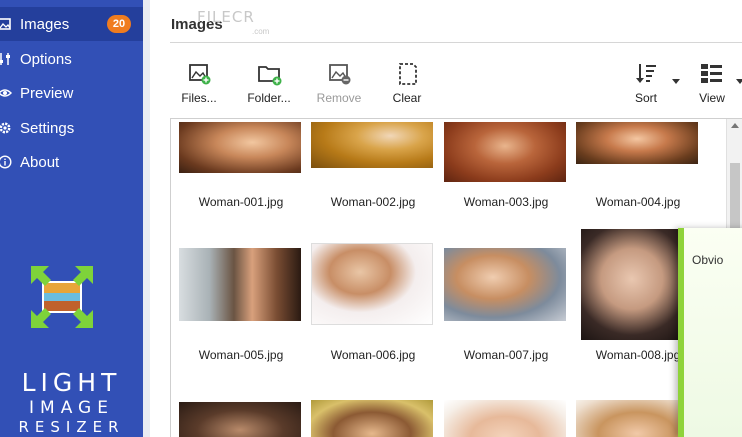  What do you see at coordinates (46, 59) in the screenshot?
I see `sidebar-item-label: Options` at bounding box center [46, 59].